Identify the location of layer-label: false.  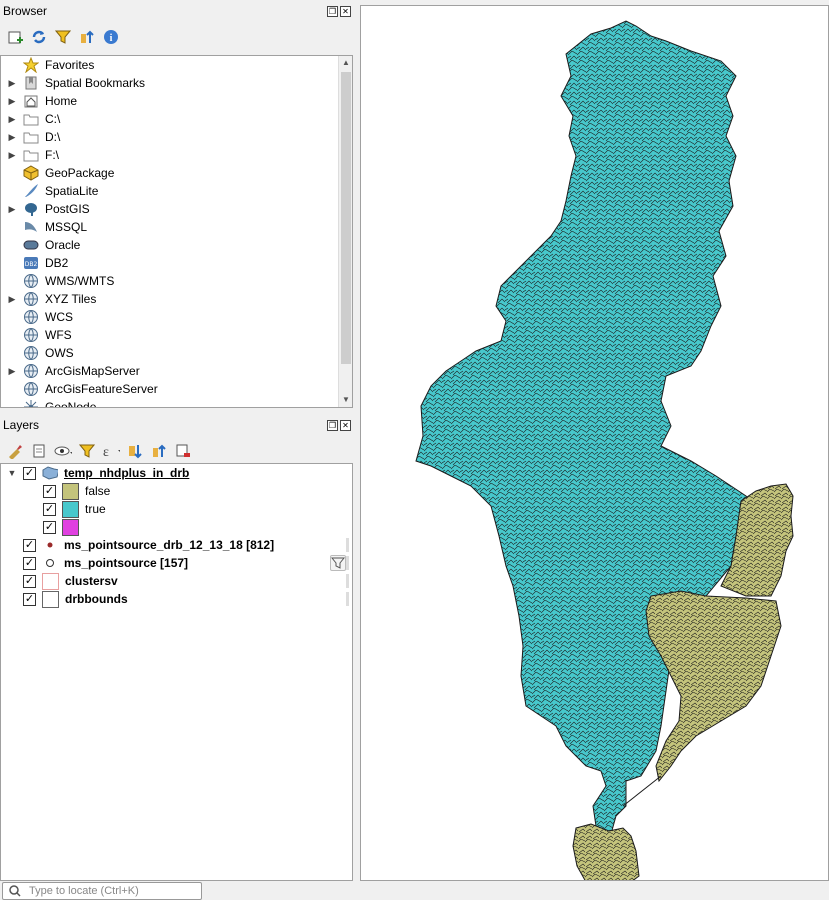
(98, 491).